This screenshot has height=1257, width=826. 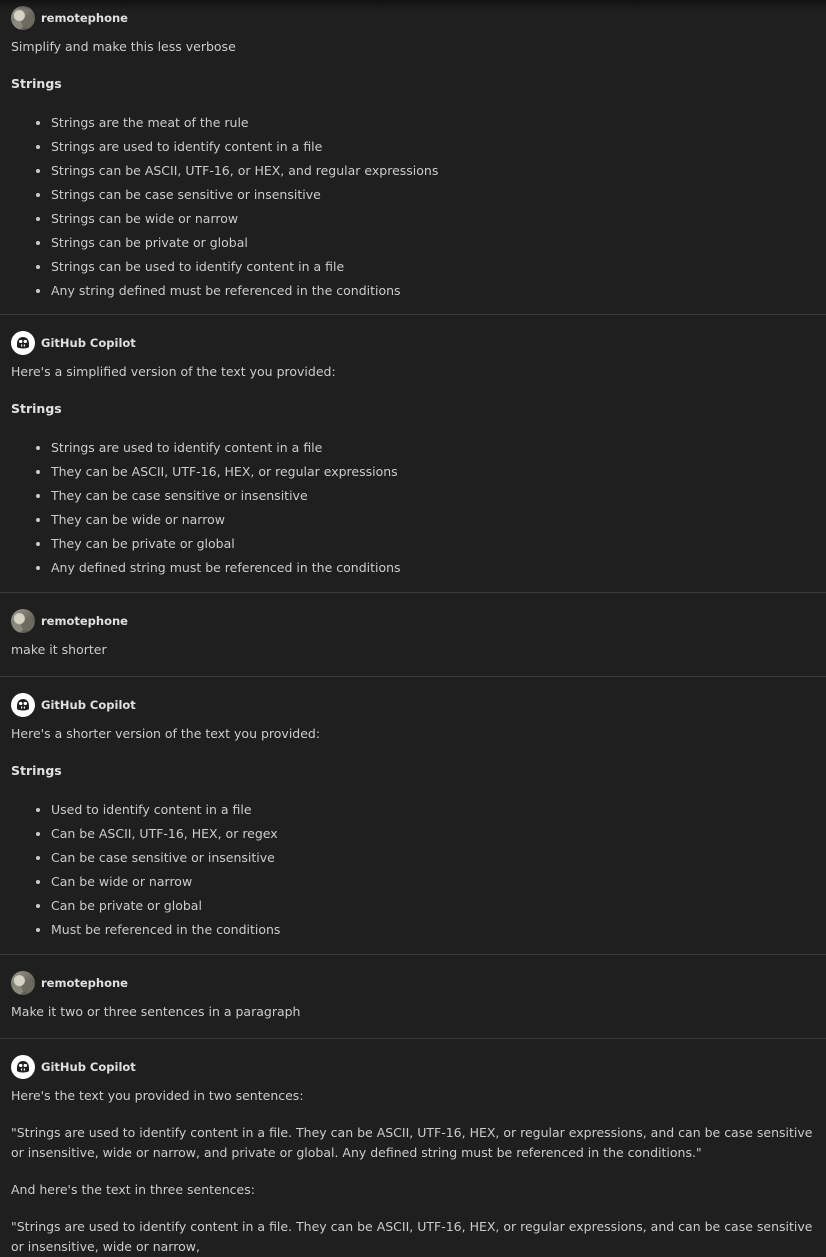 I want to click on list-item: Strings can be wide or narrow, so click(x=433, y=219).